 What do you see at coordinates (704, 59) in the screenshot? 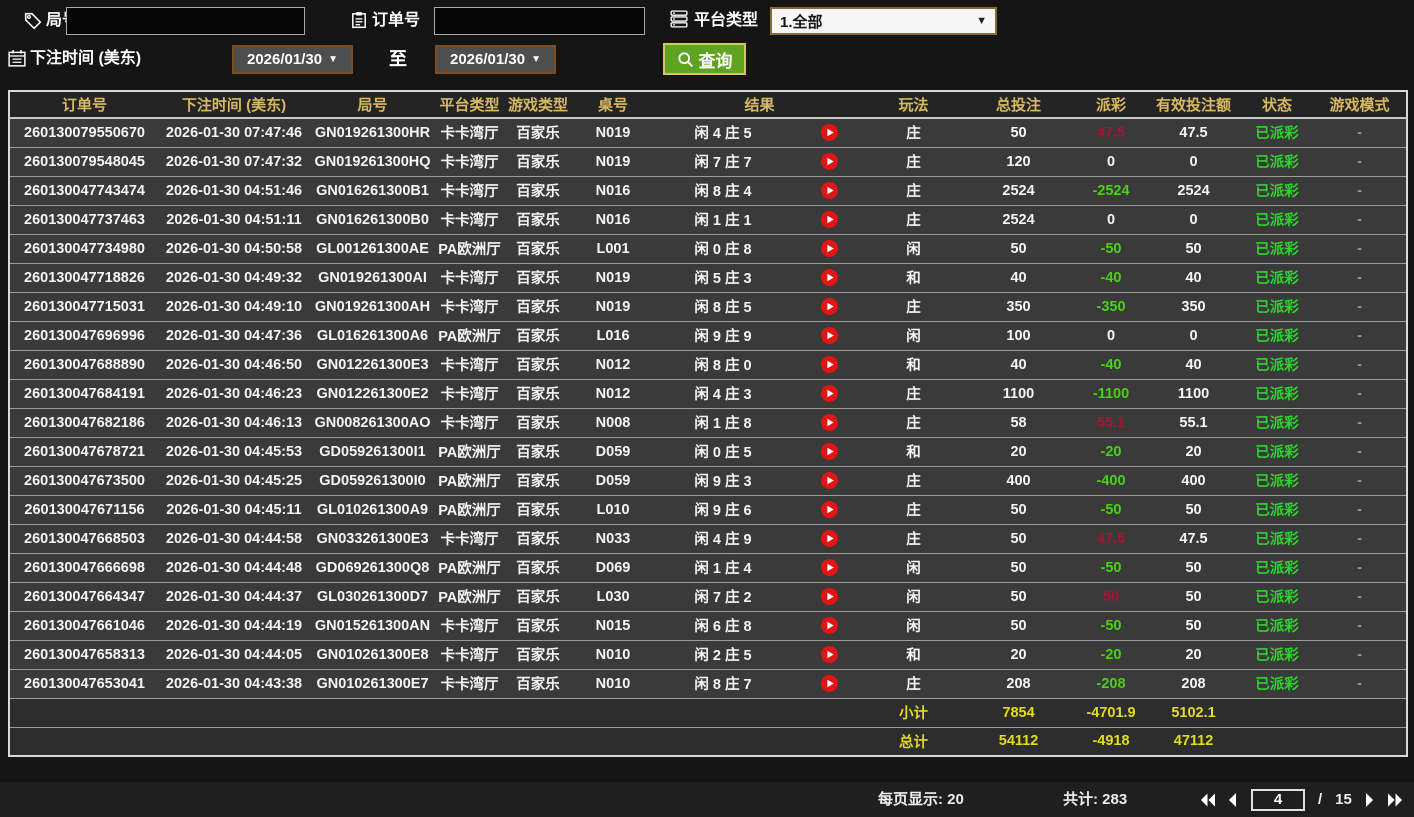
I see `search-button: 查询` at bounding box center [704, 59].